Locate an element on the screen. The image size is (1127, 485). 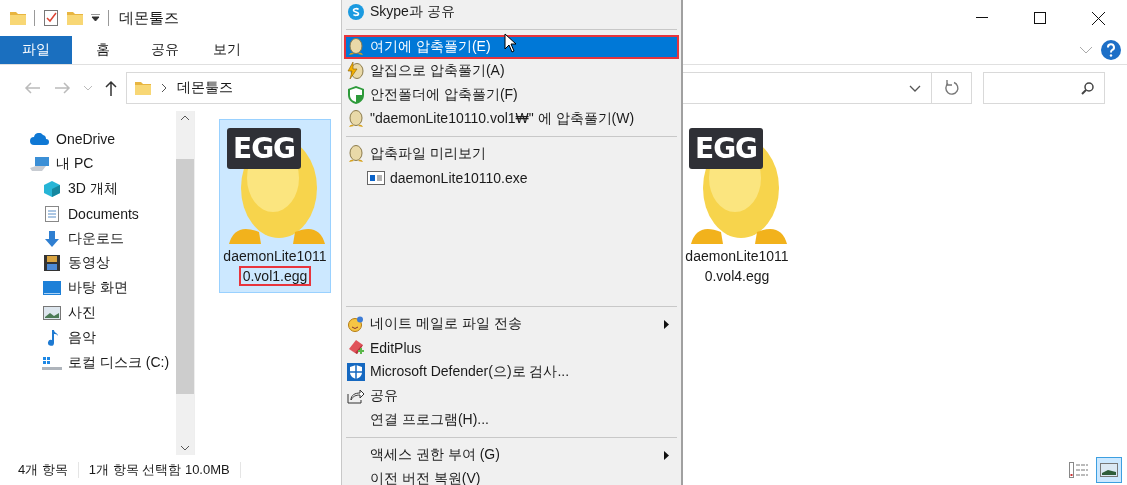
file-item: EGG daemonLite1011 0.vol4.egg is located at coordinates (737, 206).